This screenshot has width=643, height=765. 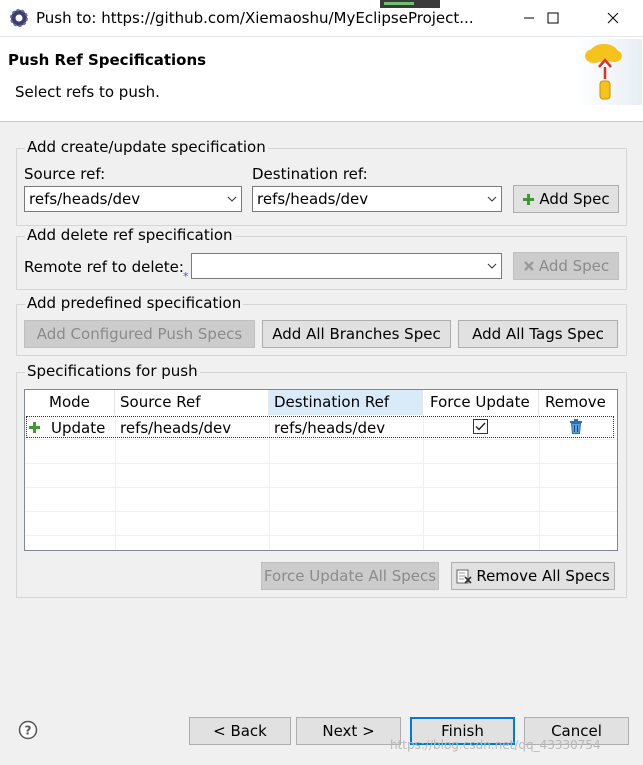 What do you see at coordinates (574, 266) in the screenshot?
I see `add-delete-spec-label: Add Spec` at bounding box center [574, 266].